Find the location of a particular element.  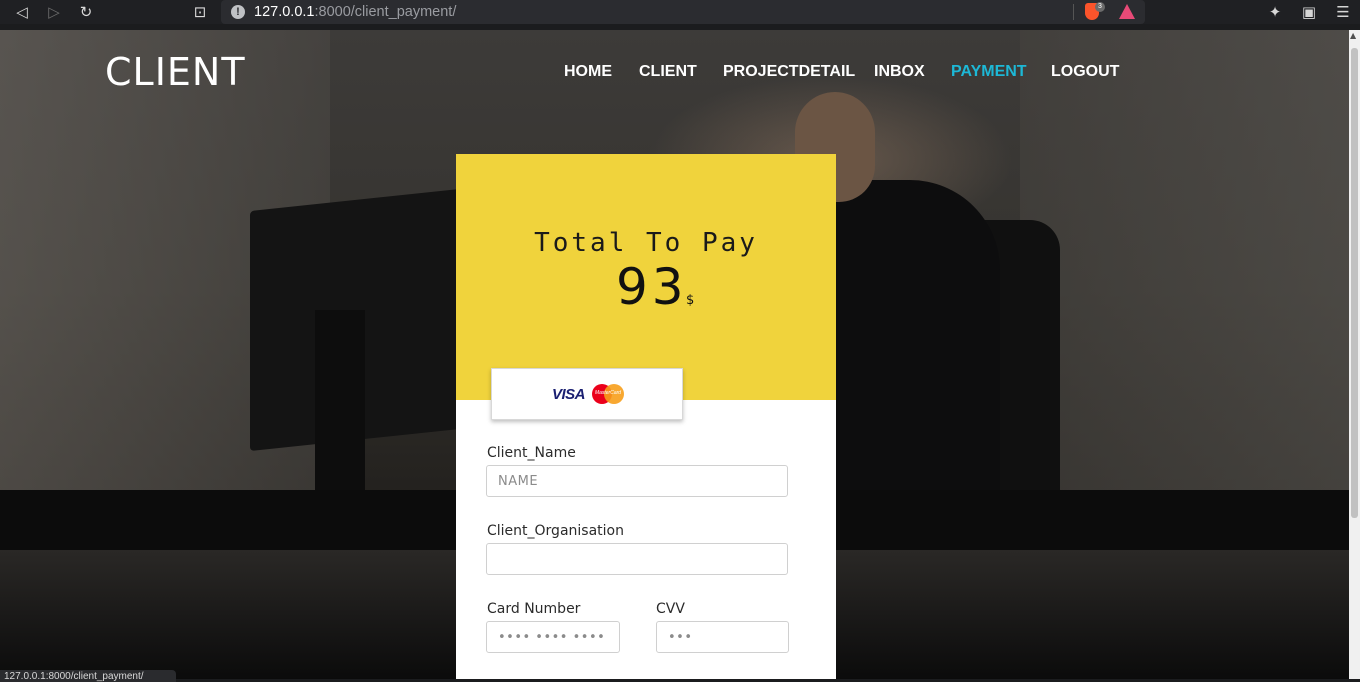

mastercard-wordmark: MasterCard is located at coordinates (608, 393).